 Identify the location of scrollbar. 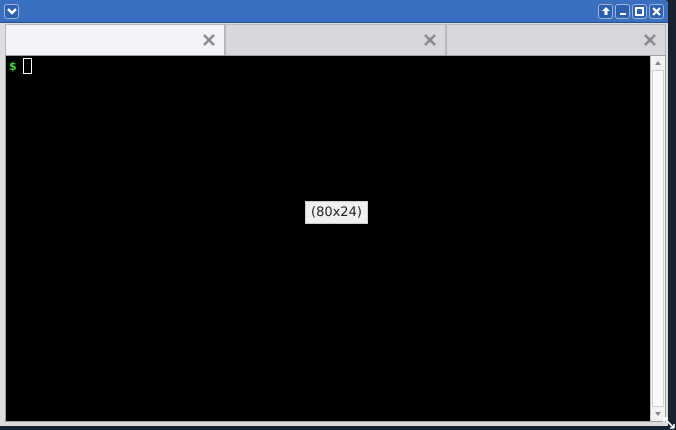
(657, 238).